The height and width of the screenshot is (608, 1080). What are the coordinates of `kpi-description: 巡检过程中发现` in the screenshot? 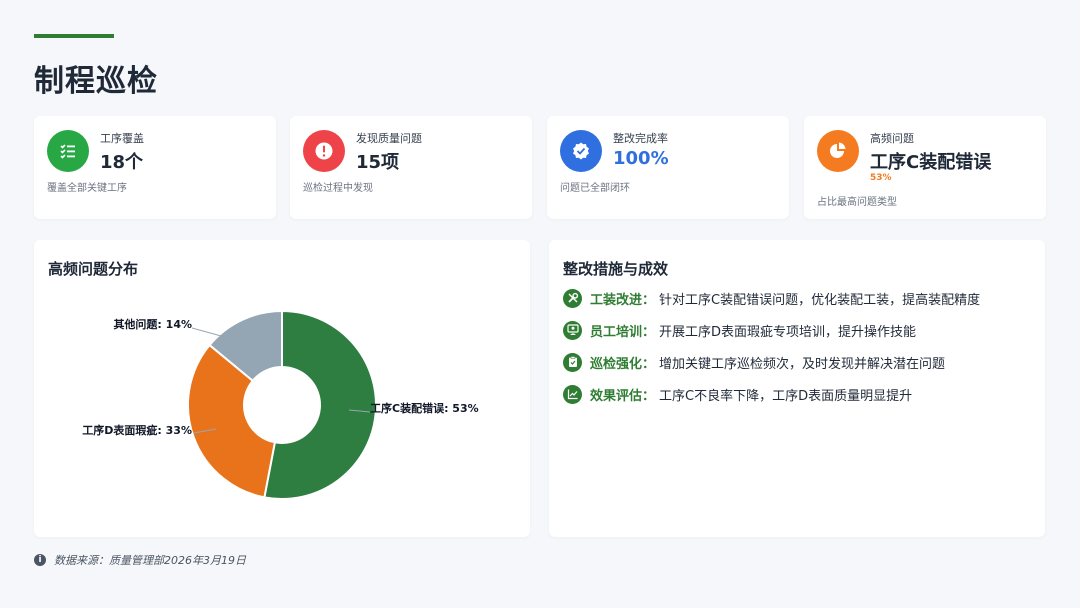 It's located at (338, 188).